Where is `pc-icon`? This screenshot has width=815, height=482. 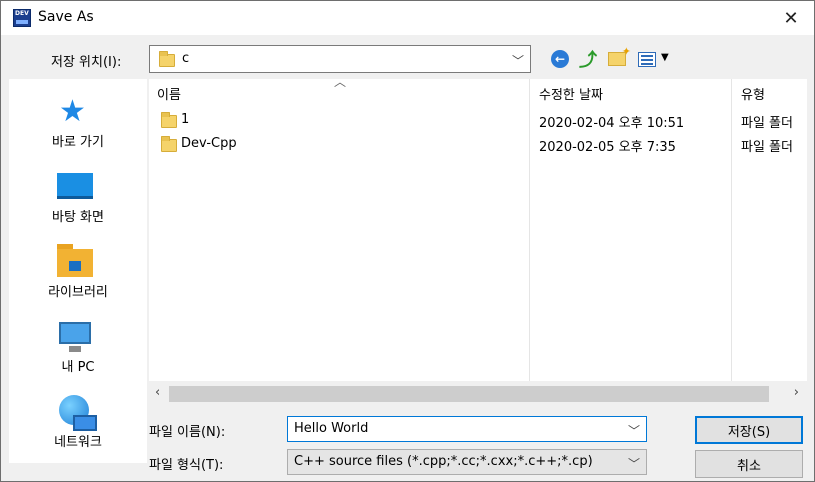
pc-icon is located at coordinates (75, 337).